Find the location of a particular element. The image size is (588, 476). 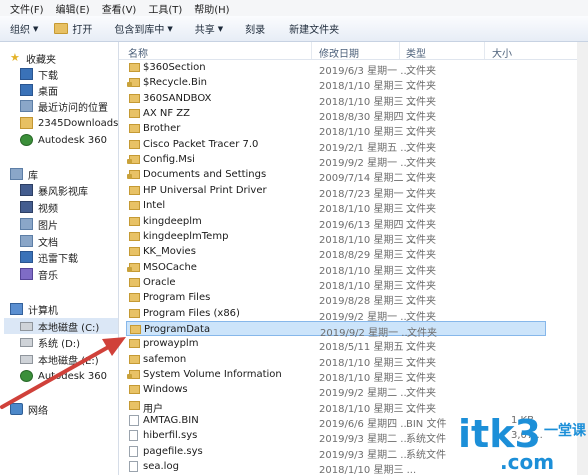

menu-help: 帮助(H) is located at coordinates (211, 8).